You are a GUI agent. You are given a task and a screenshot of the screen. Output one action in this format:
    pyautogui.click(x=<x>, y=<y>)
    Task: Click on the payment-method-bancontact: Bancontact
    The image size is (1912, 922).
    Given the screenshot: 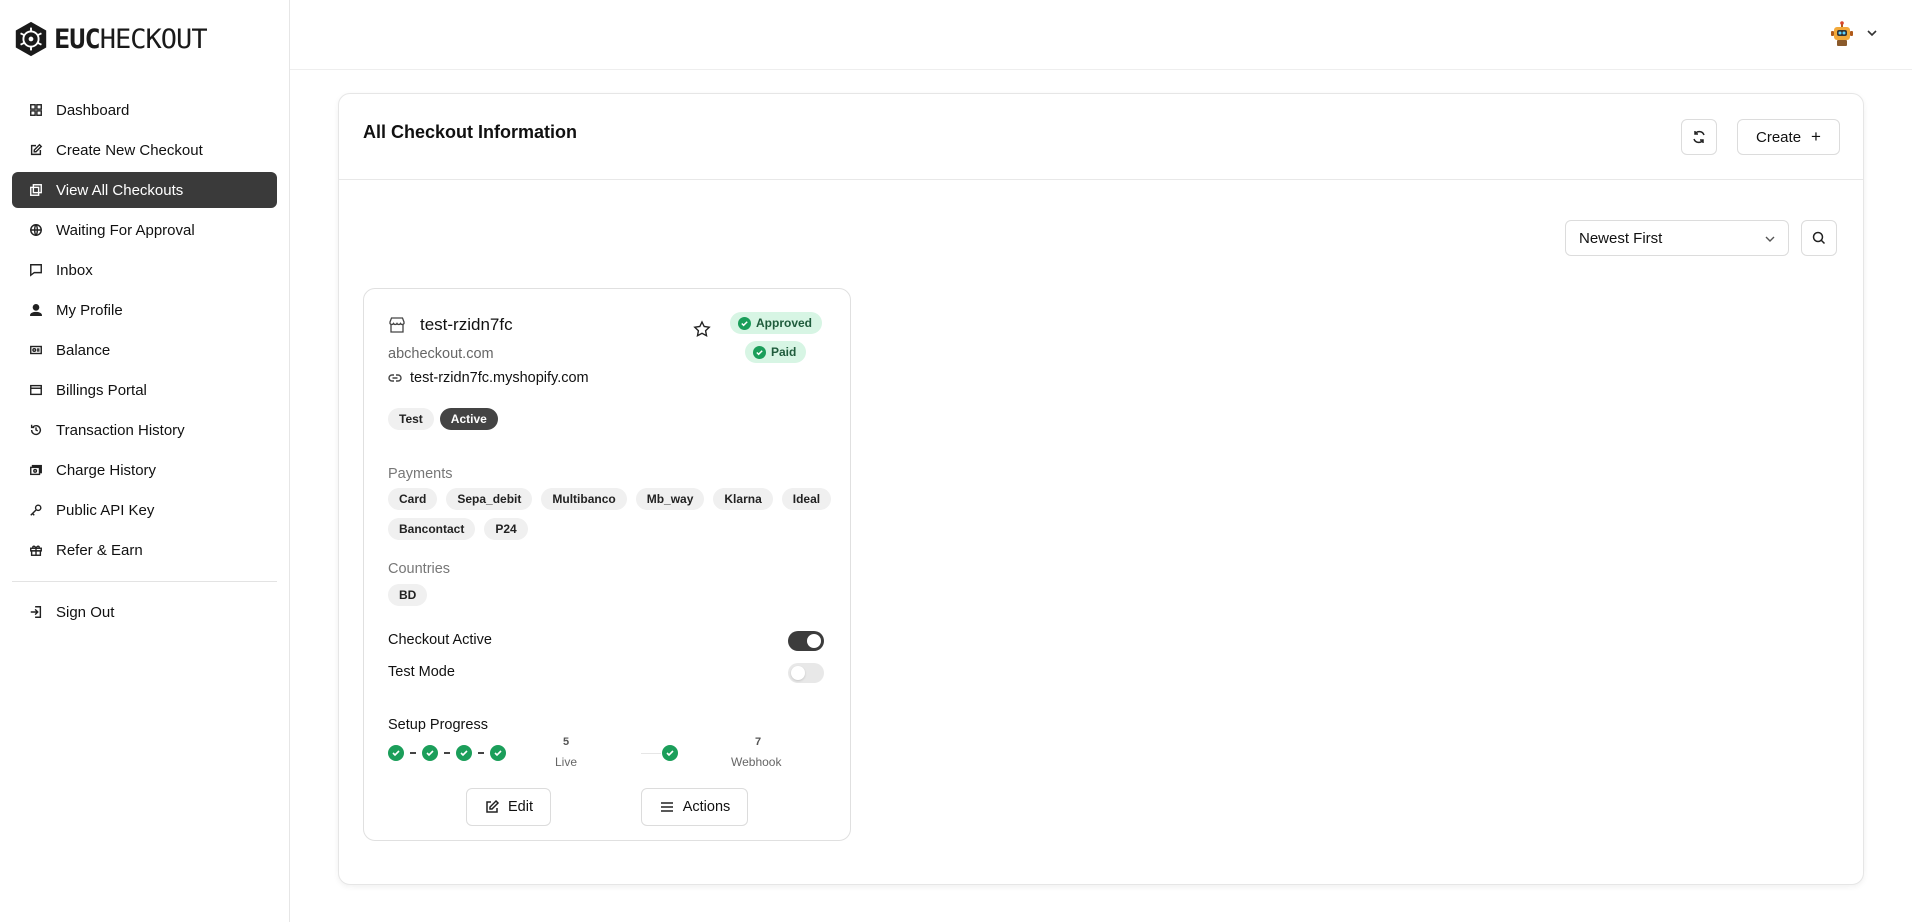 What is the action you would take?
    pyautogui.click(x=432, y=529)
    